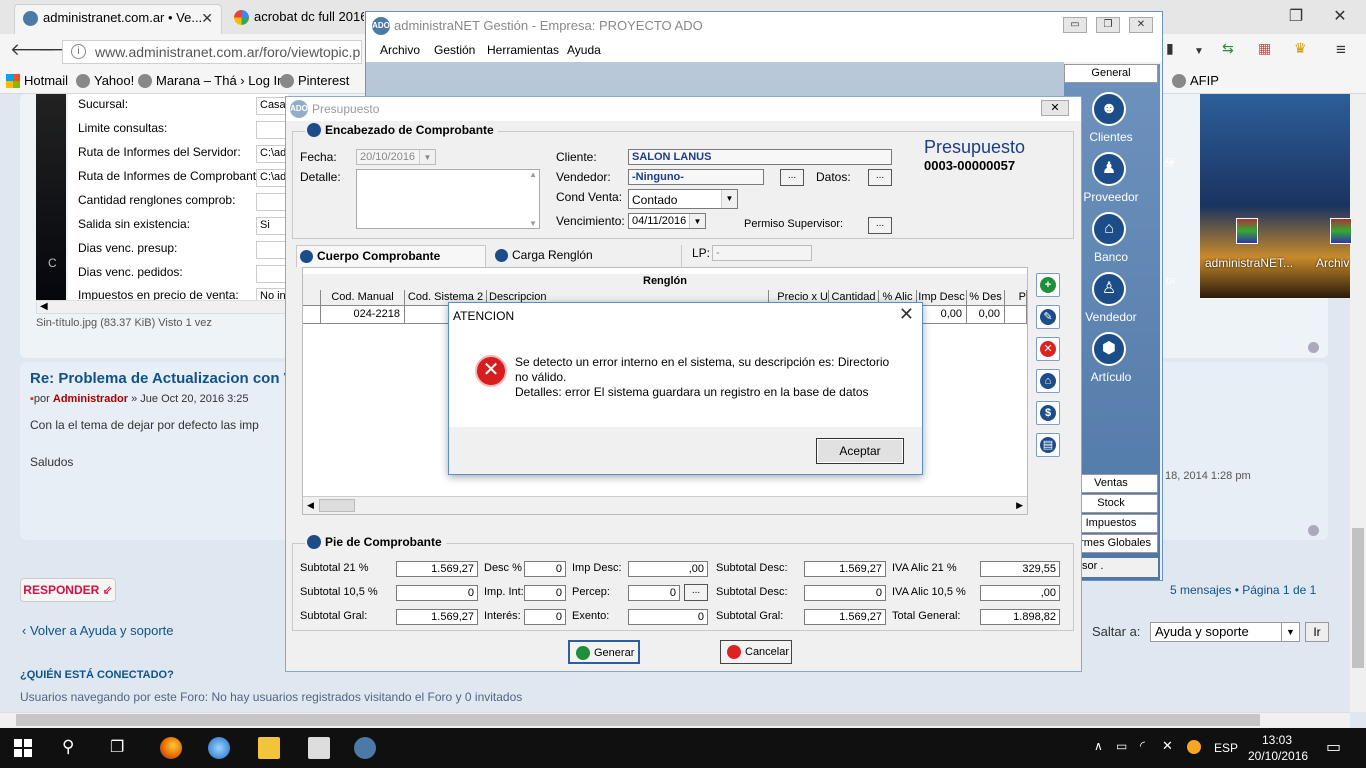 Image resolution: width=1366 pixels, height=768 pixels. I want to click on battery-icon: ▭, so click(1121, 746).